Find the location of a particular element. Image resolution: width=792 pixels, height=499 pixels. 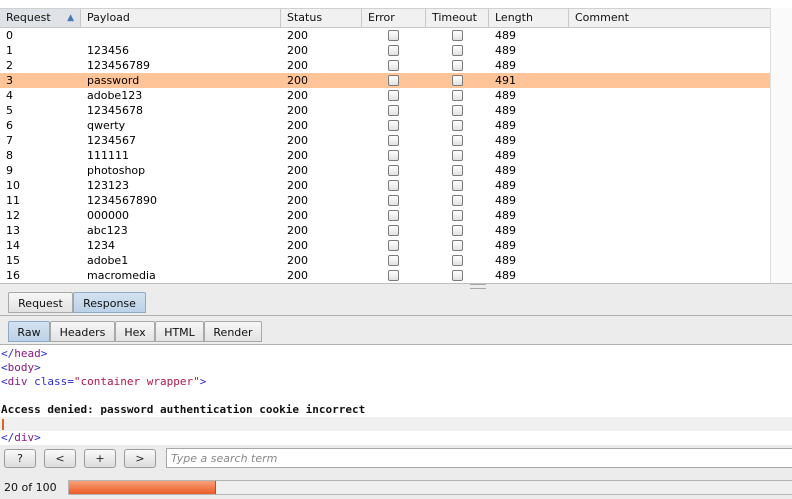

table-row: 15 adobe1 200 489 is located at coordinates (385, 260).